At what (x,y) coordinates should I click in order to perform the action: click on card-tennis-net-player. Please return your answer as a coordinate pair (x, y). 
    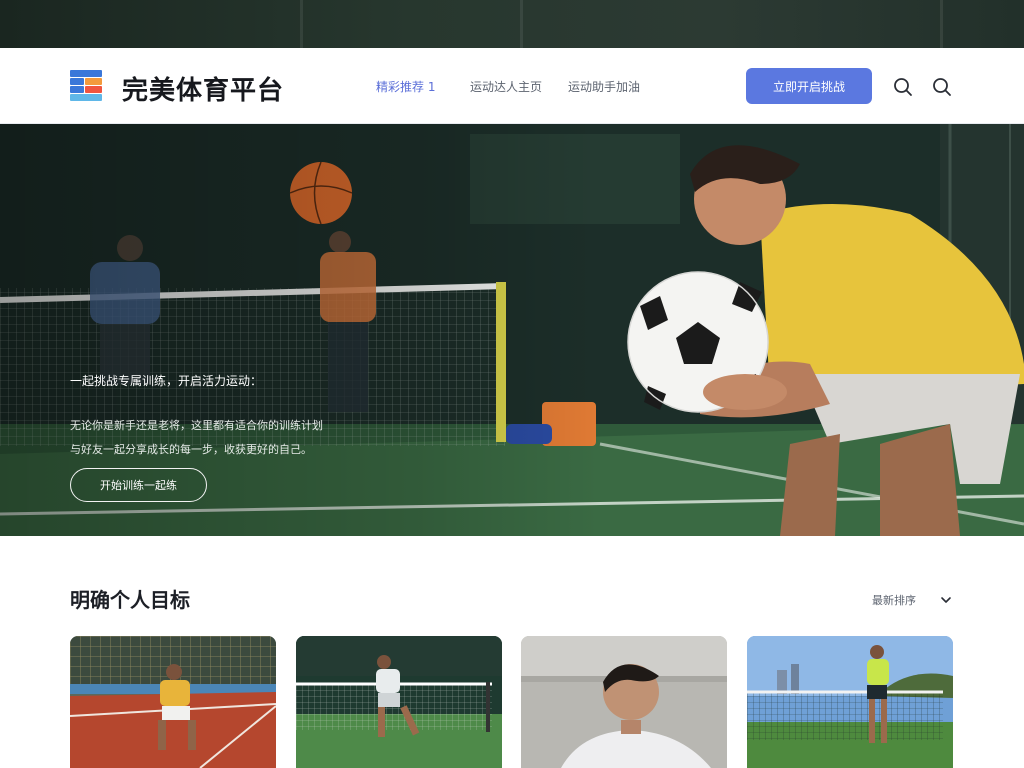
    Looking at the image, I should click on (399, 702).